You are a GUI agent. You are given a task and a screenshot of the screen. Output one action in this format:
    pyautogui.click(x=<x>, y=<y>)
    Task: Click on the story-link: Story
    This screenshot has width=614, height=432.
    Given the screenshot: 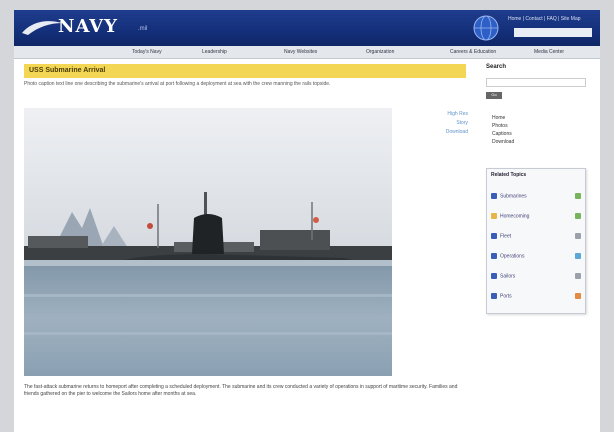 What is the action you would take?
    pyautogui.click(x=446, y=123)
    